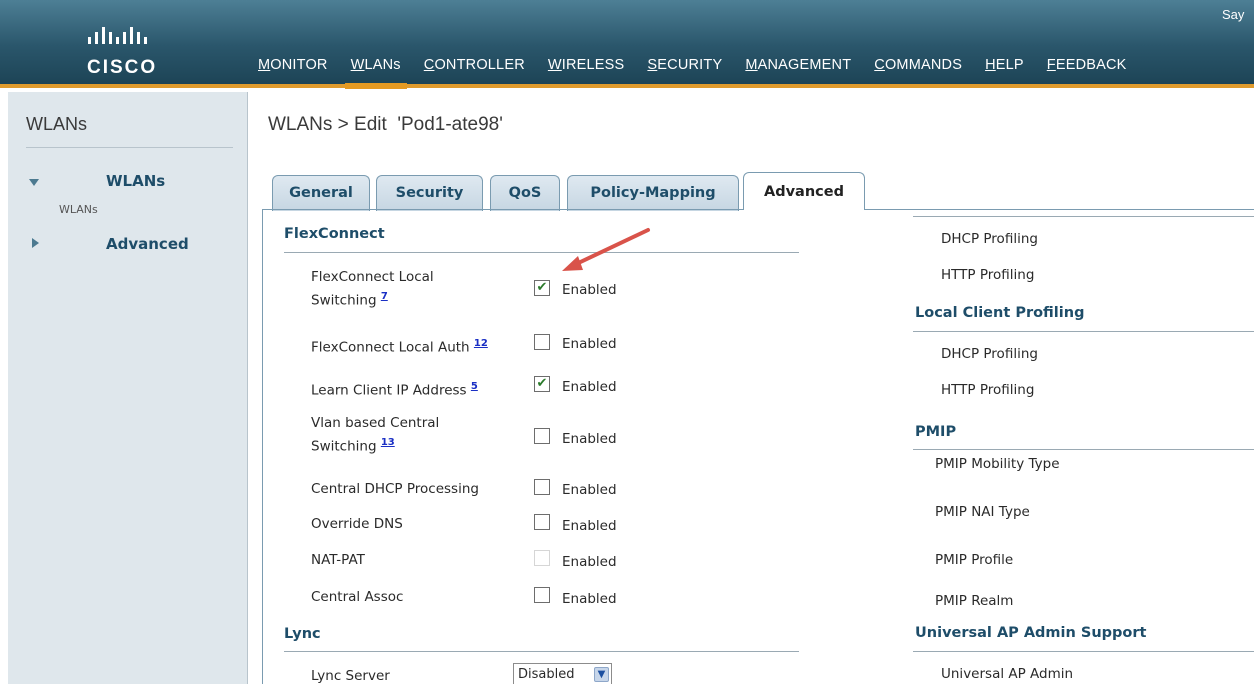 This screenshot has width=1254, height=684. Describe the element at coordinates (542, 522) in the screenshot. I see `override-dns-checkbox` at that location.